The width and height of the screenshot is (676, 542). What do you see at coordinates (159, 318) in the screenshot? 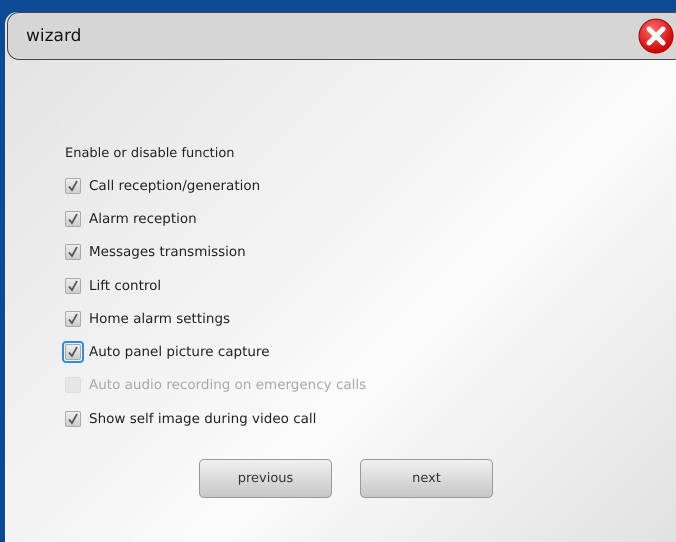
I see `option-label: Home alarm settings` at bounding box center [159, 318].